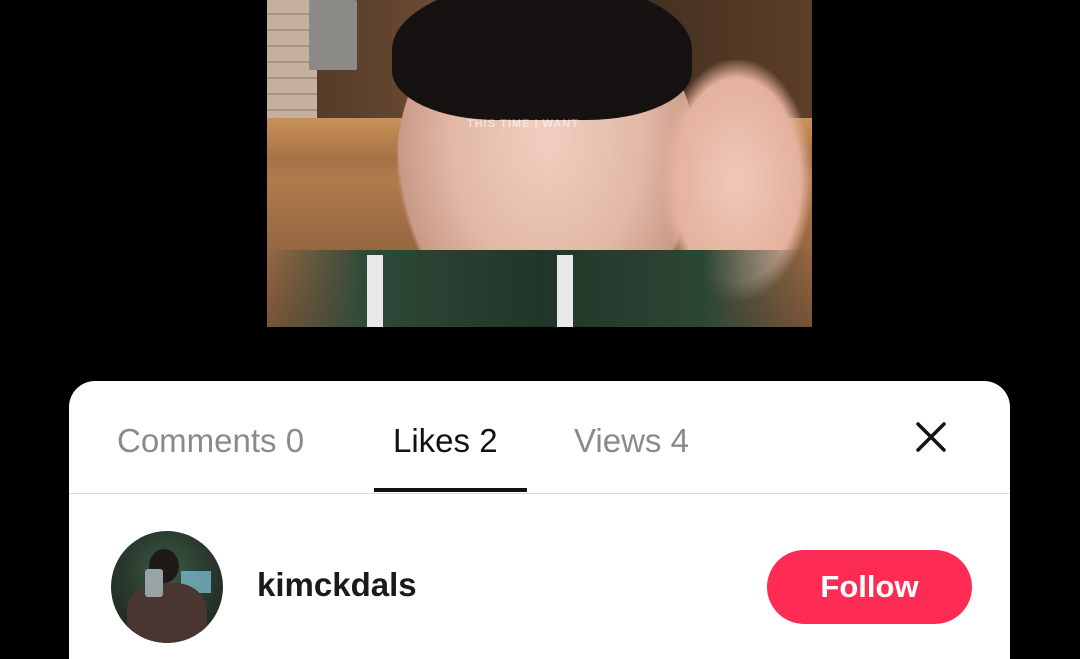 This screenshot has width=1080, height=659. I want to click on follow-button: Follow, so click(869, 587).